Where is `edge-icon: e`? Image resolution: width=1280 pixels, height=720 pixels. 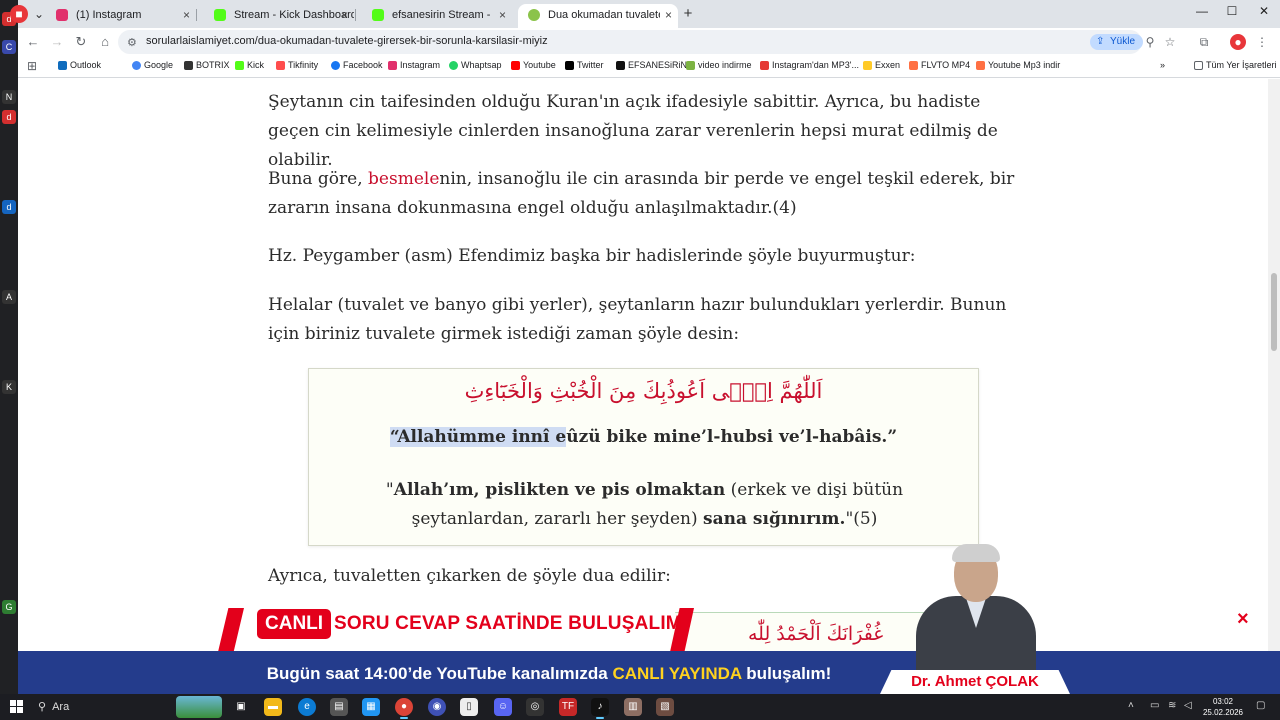
edge-icon: e is located at coordinates (307, 707).